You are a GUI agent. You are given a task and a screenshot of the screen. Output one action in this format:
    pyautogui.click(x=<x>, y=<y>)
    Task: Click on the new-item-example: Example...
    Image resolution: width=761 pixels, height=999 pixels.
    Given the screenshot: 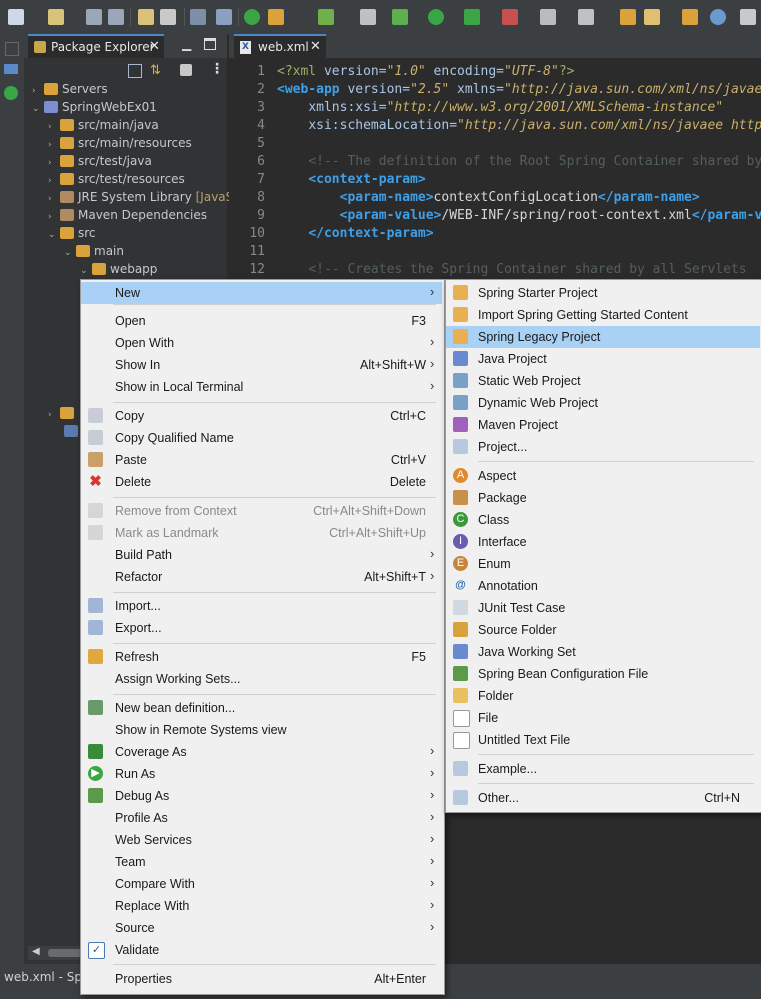 What is the action you would take?
    pyautogui.click(x=603, y=769)
    